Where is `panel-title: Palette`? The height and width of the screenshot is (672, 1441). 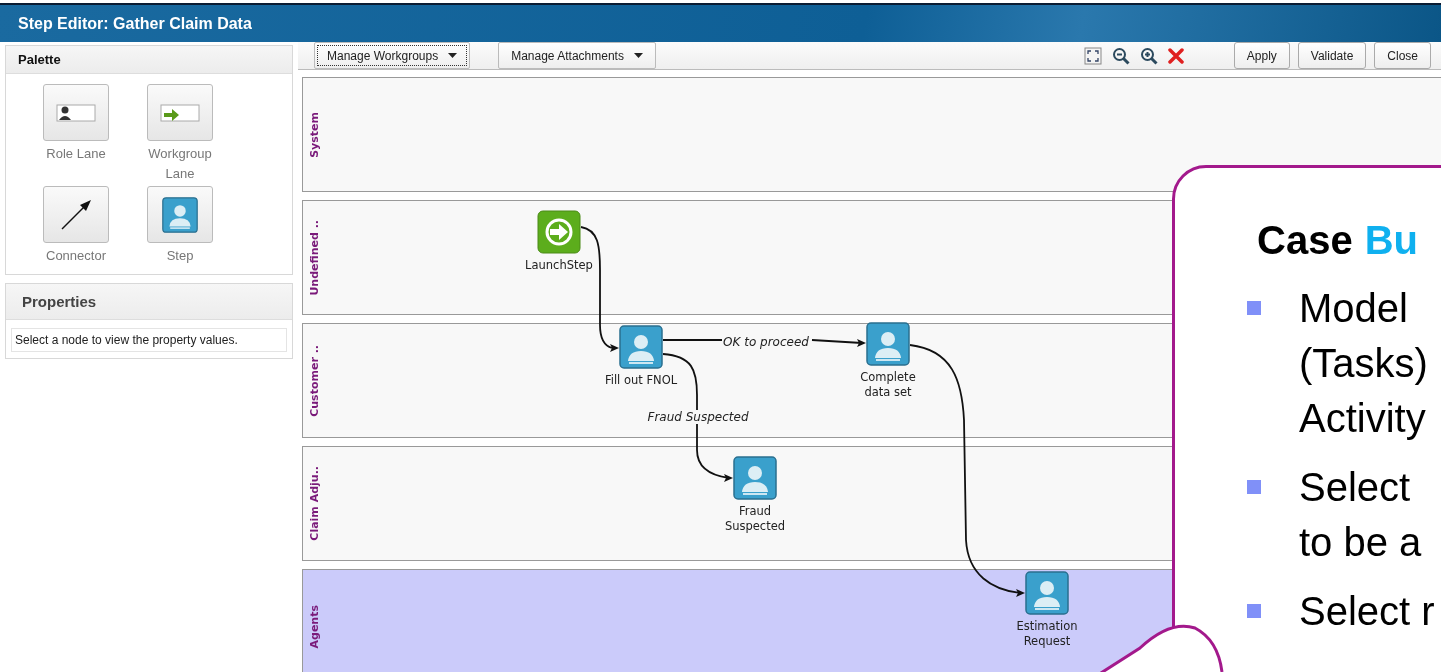
panel-title: Palette is located at coordinates (149, 60).